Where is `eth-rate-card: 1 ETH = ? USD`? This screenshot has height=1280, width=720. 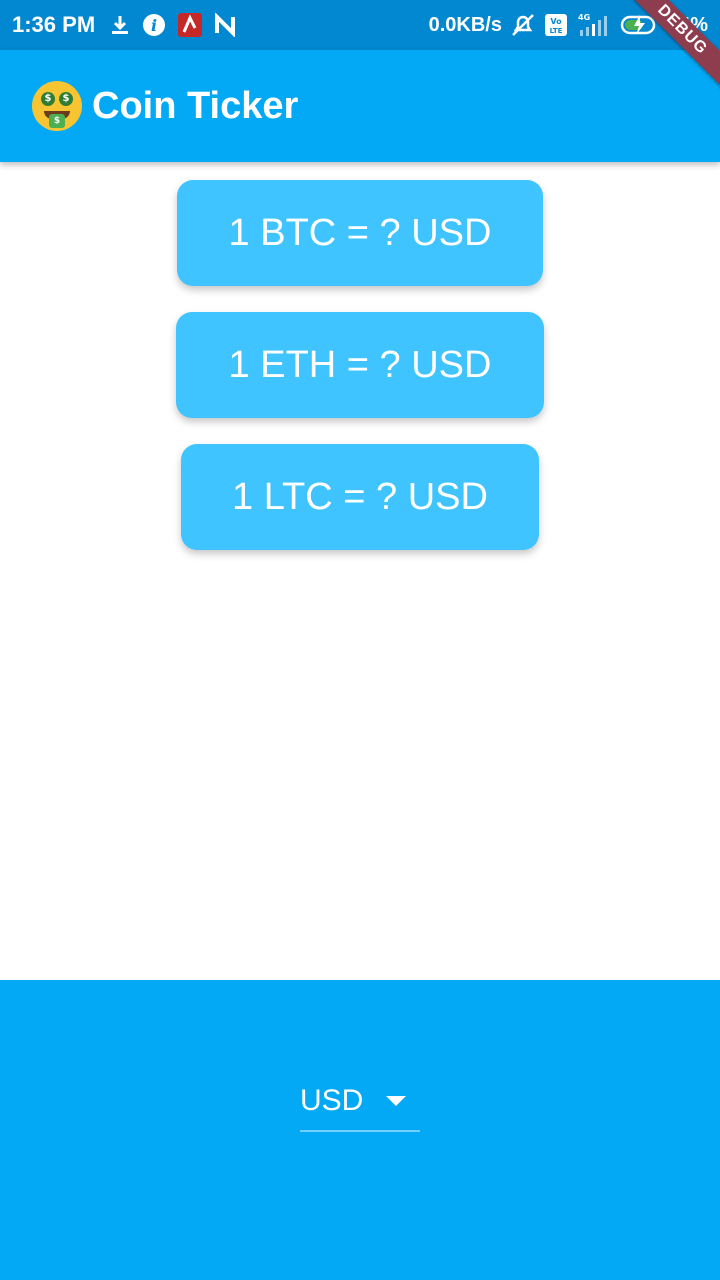 eth-rate-card: 1 ETH = ? USD is located at coordinates (360, 365).